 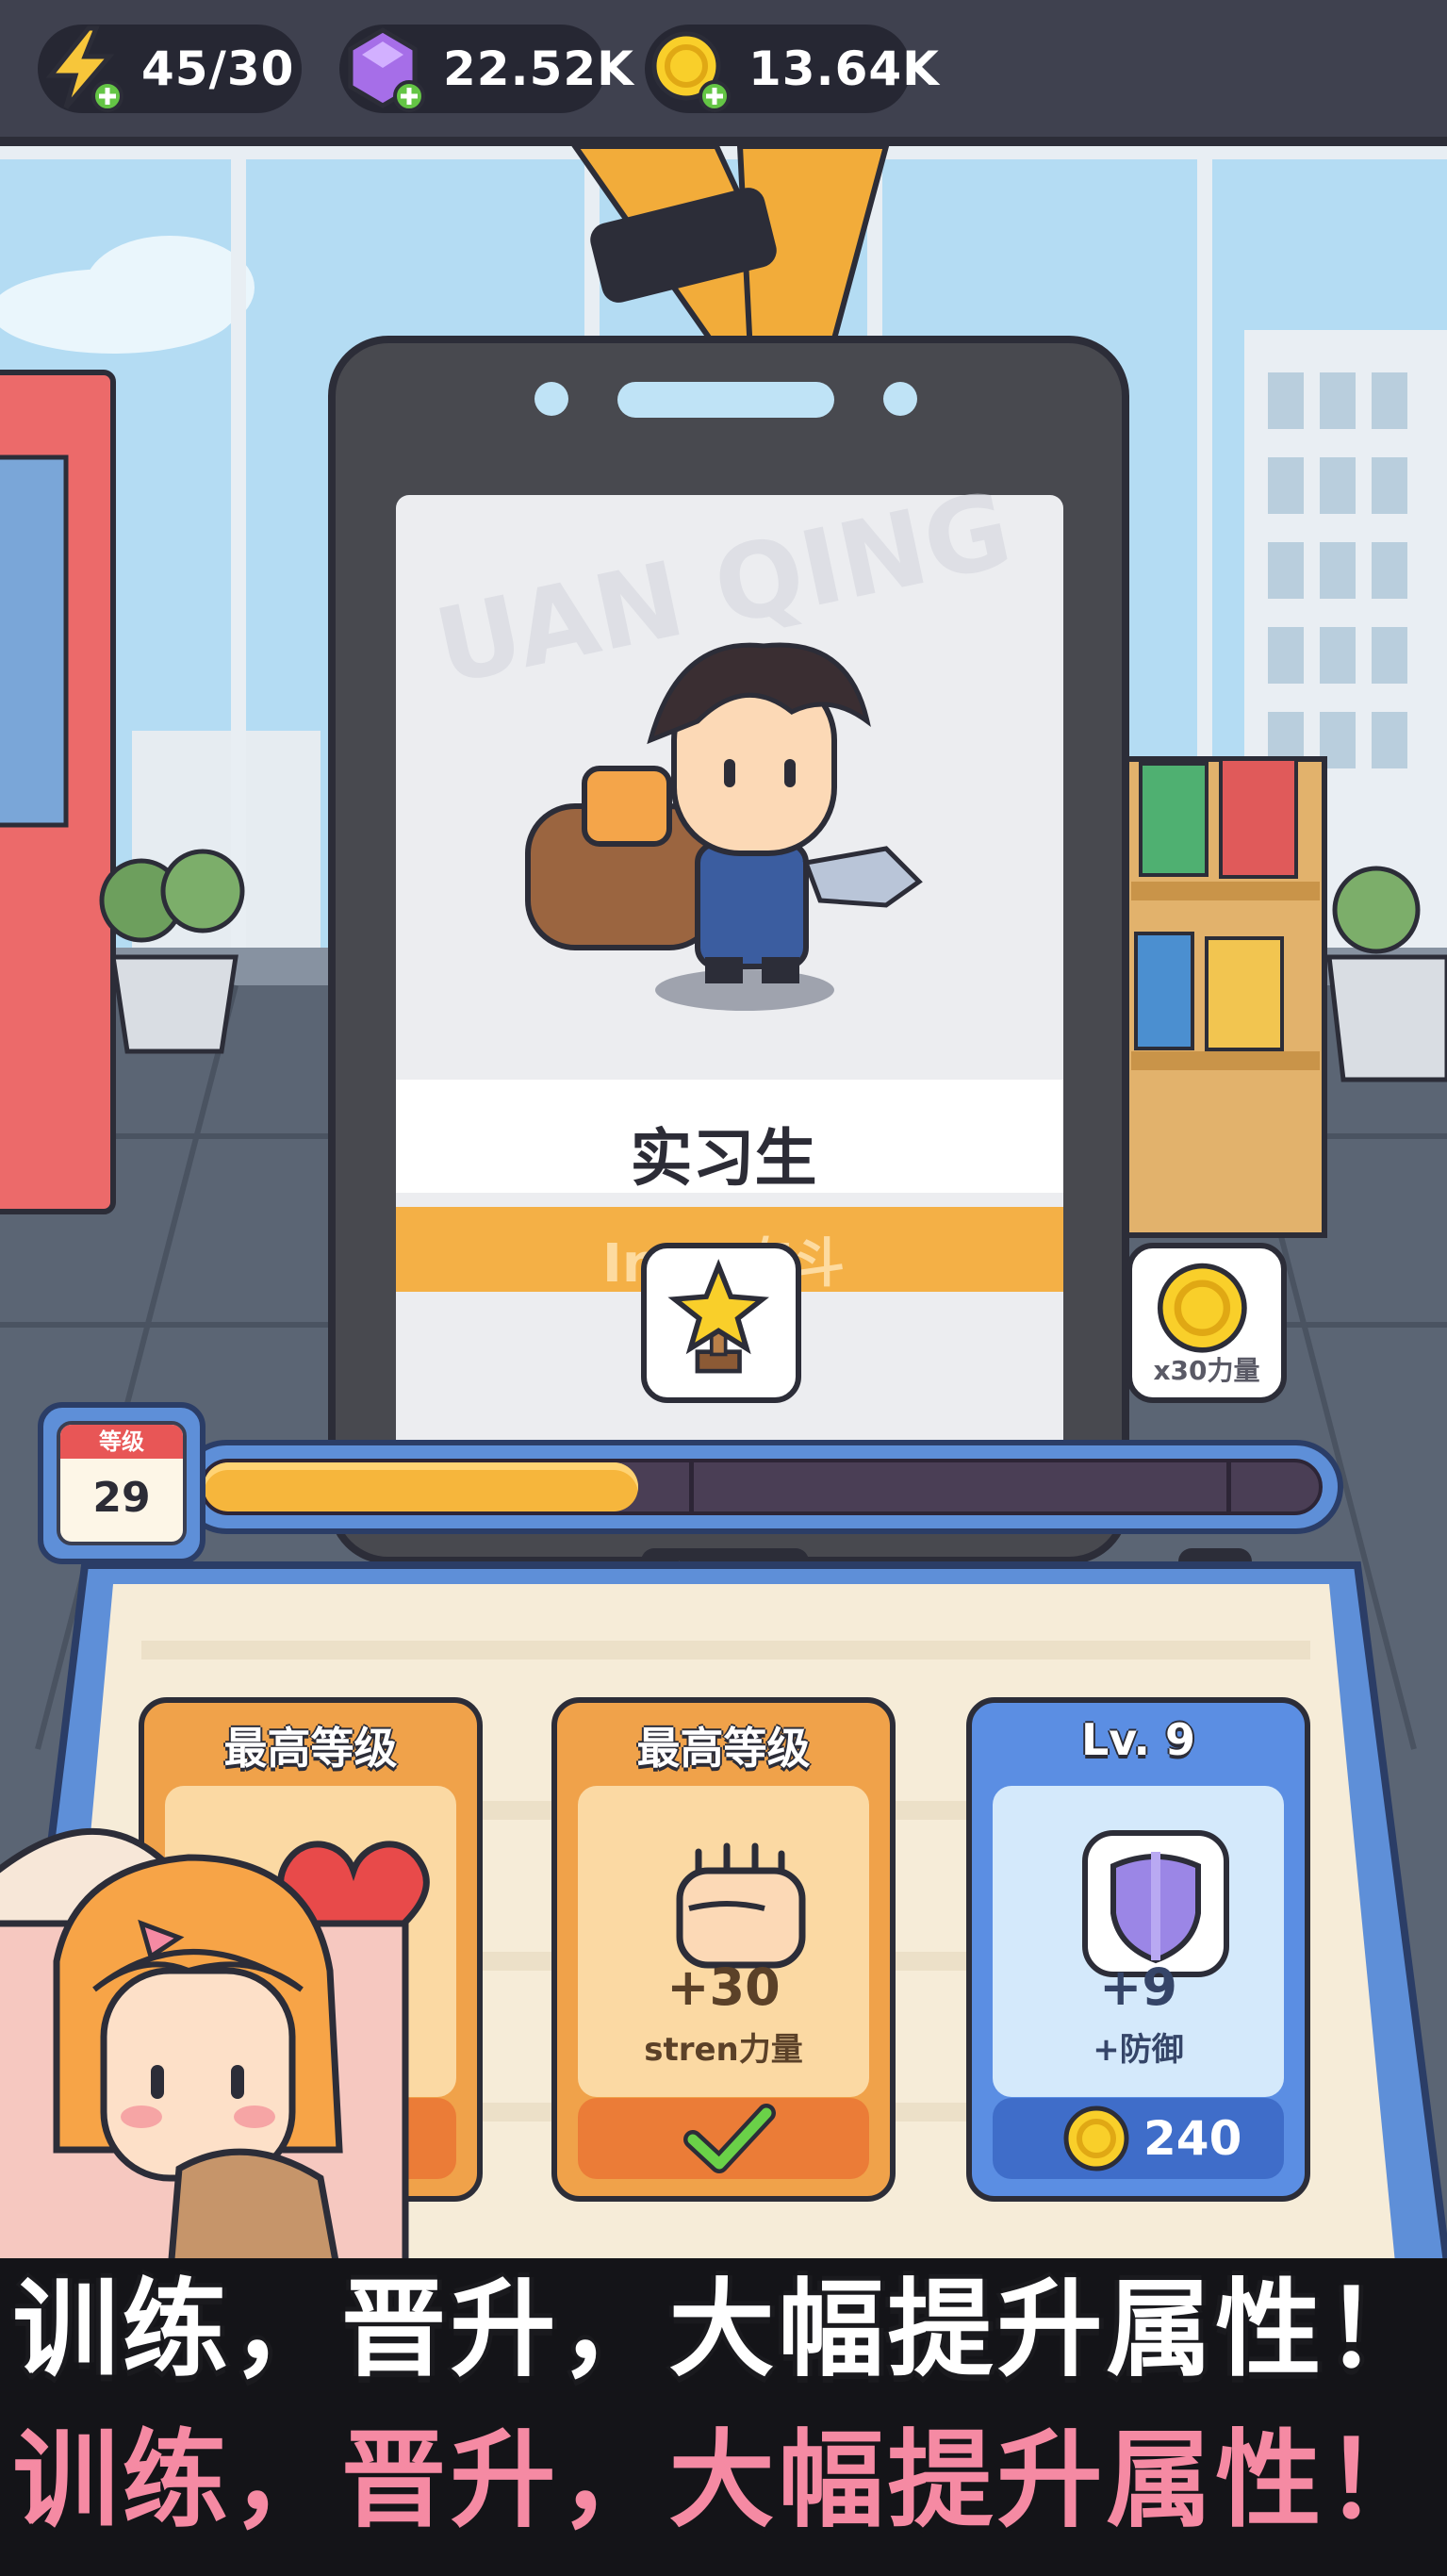 What do you see at coordinates (121, 1498) in the screenshot?
I see `level-number: 29` at bounding box center [121, 1498].